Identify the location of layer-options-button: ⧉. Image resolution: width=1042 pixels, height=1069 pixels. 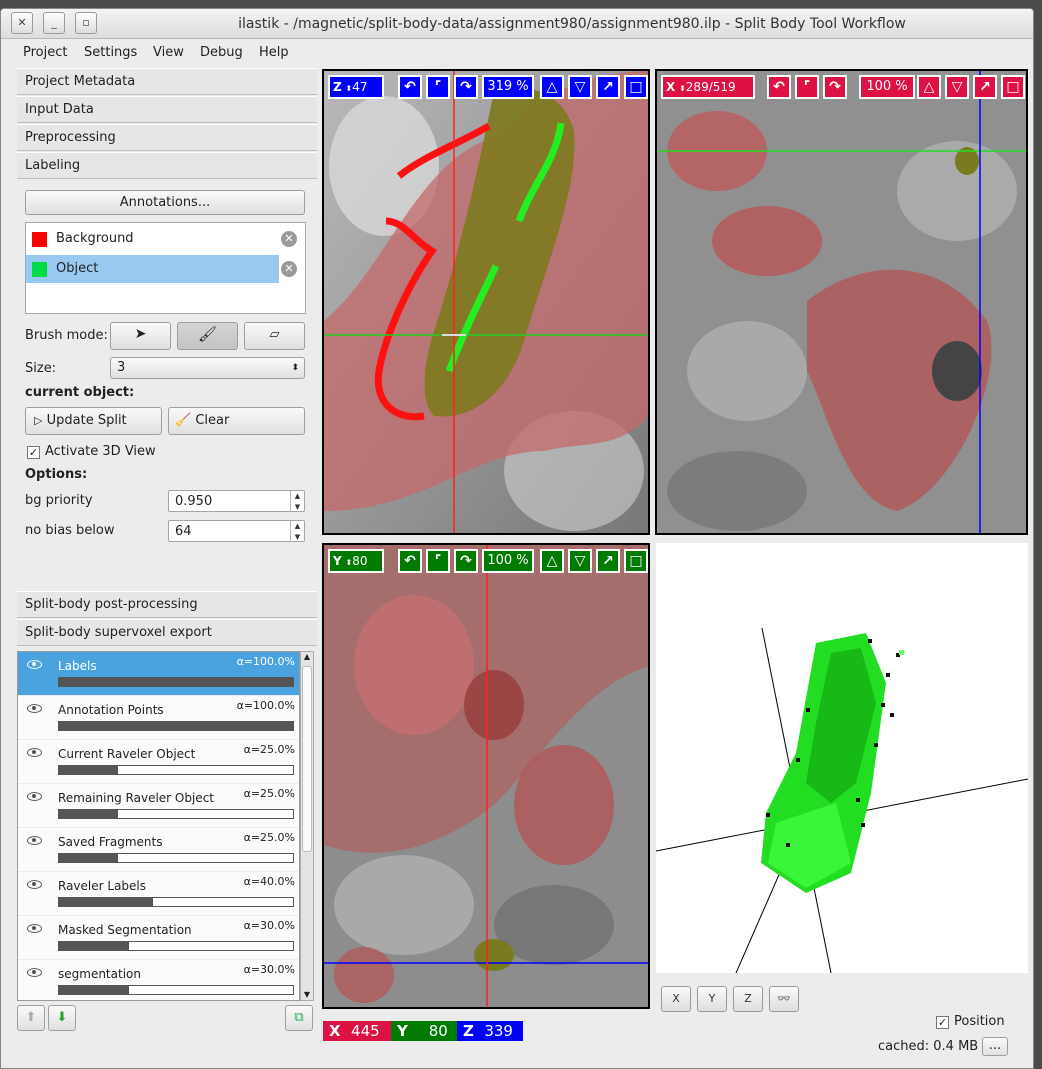
(299, 1018).